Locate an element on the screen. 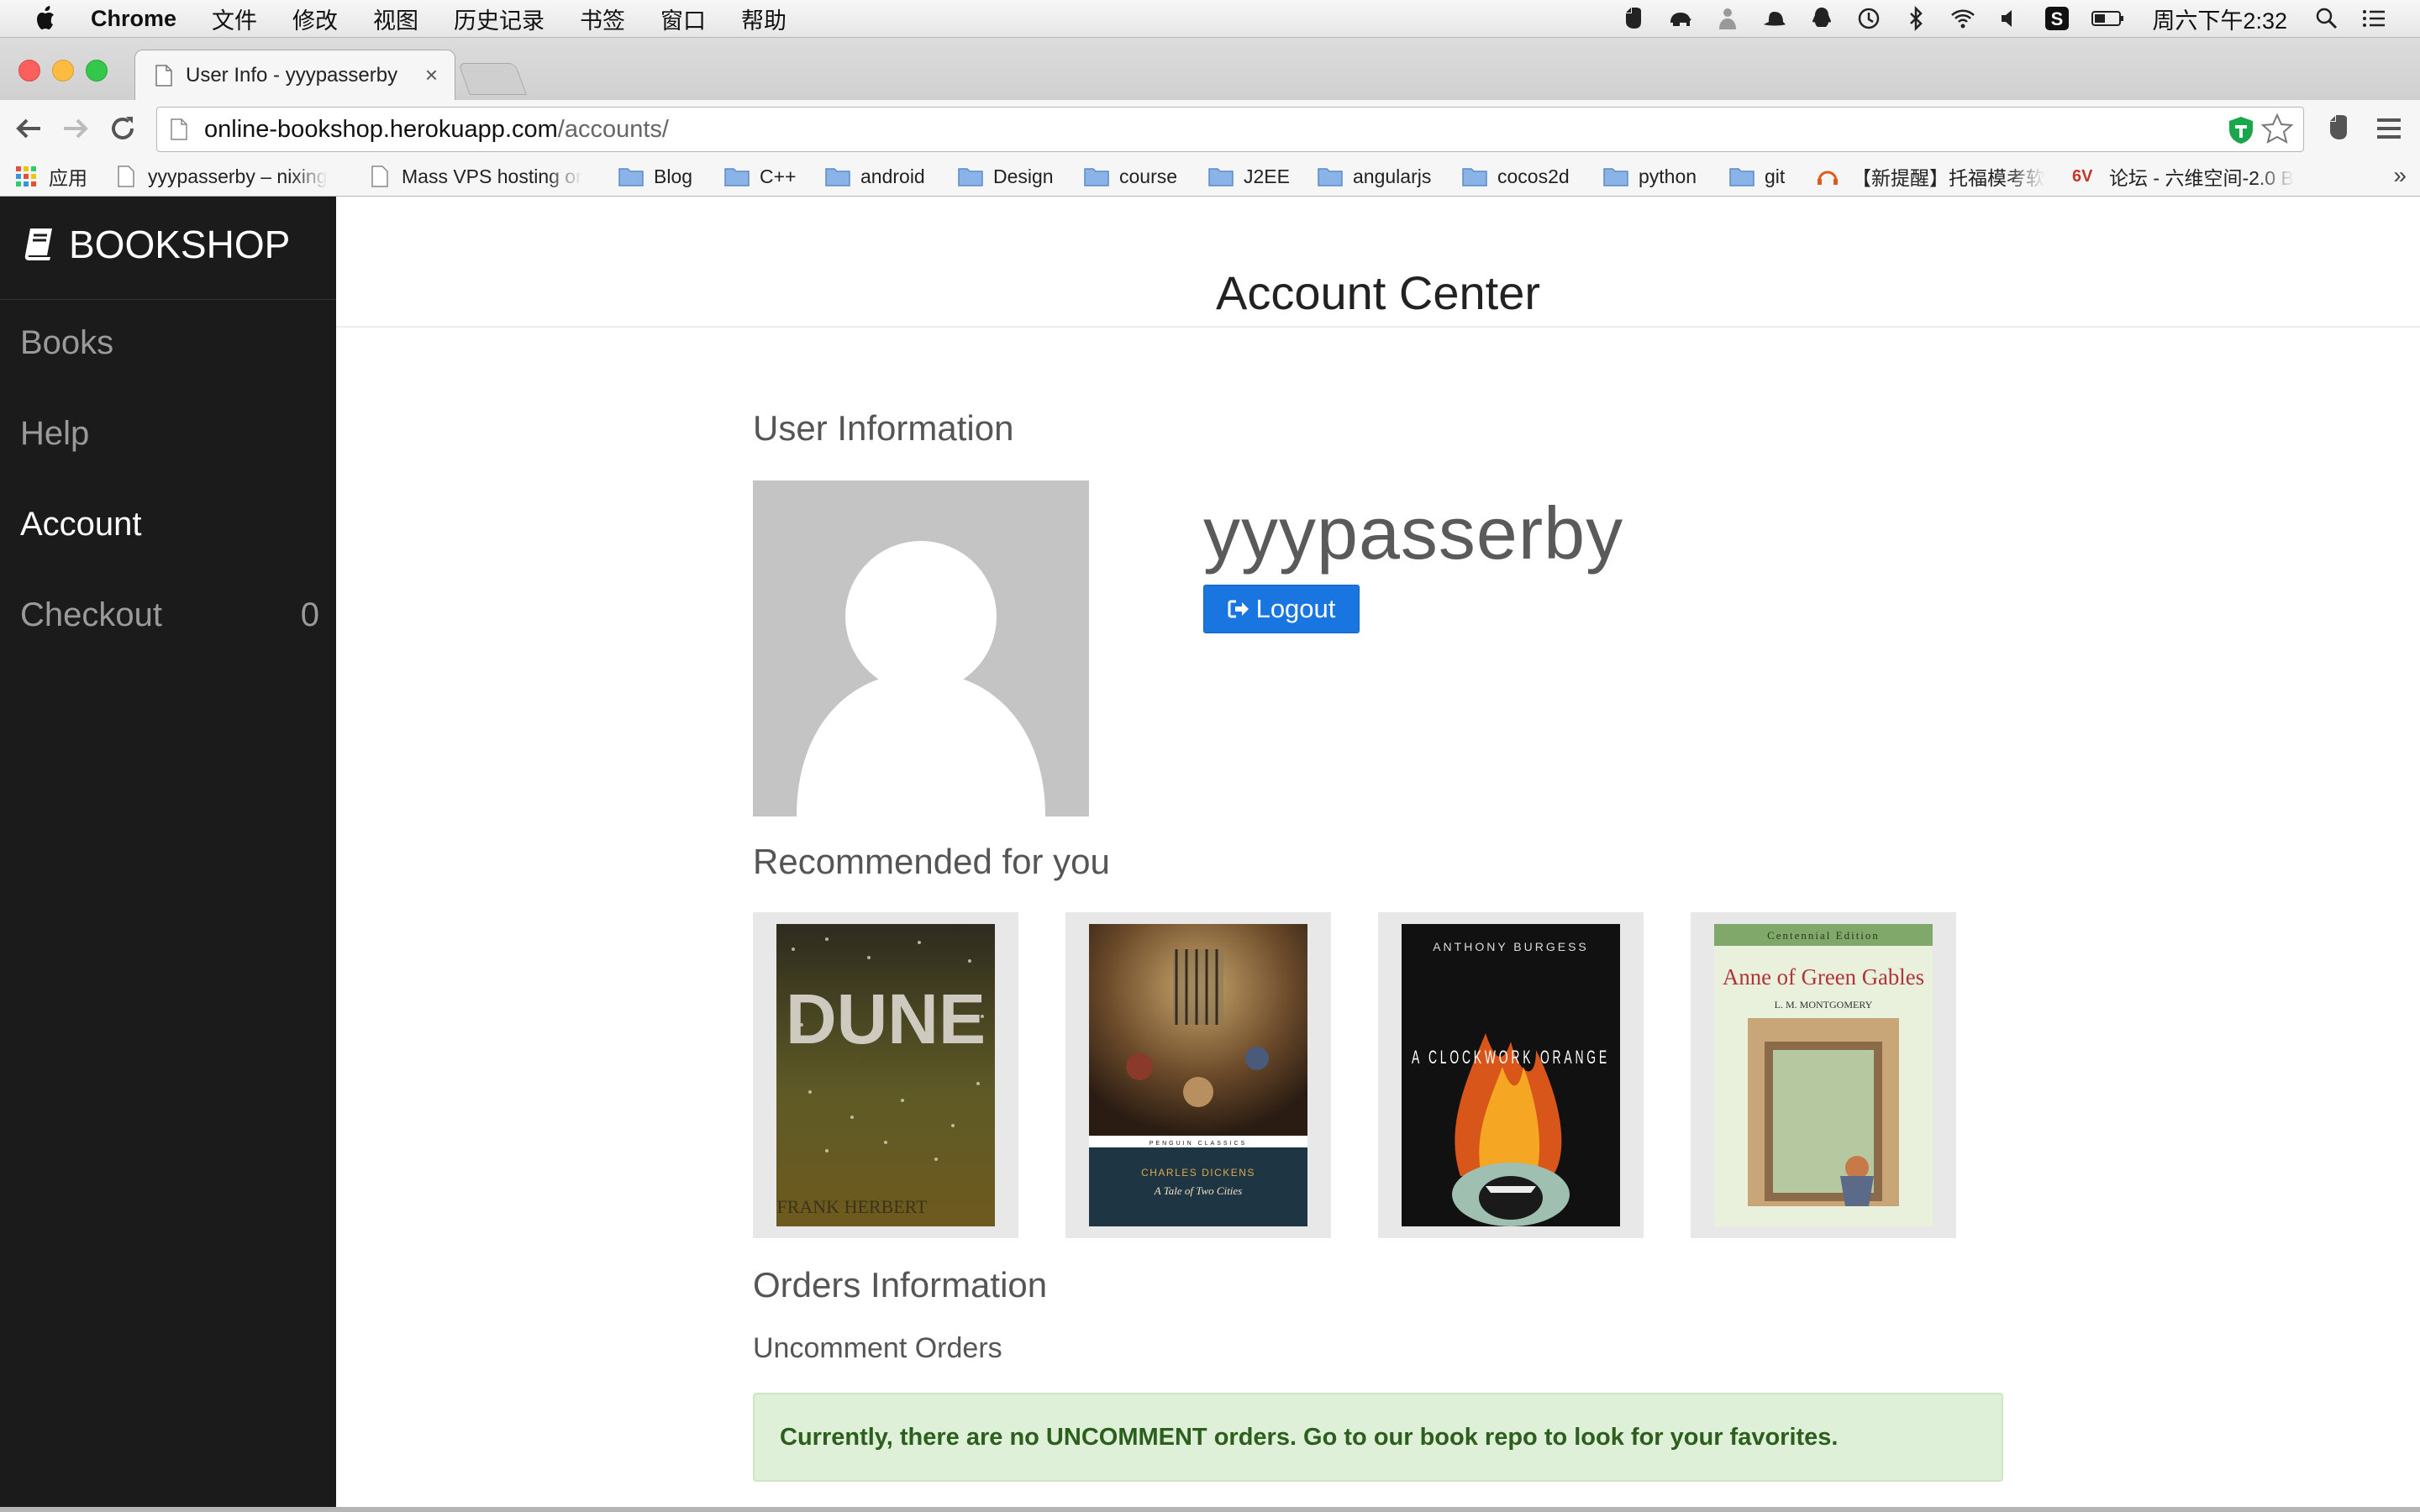  apps-grid-icon is located at coordinates (26, 176).